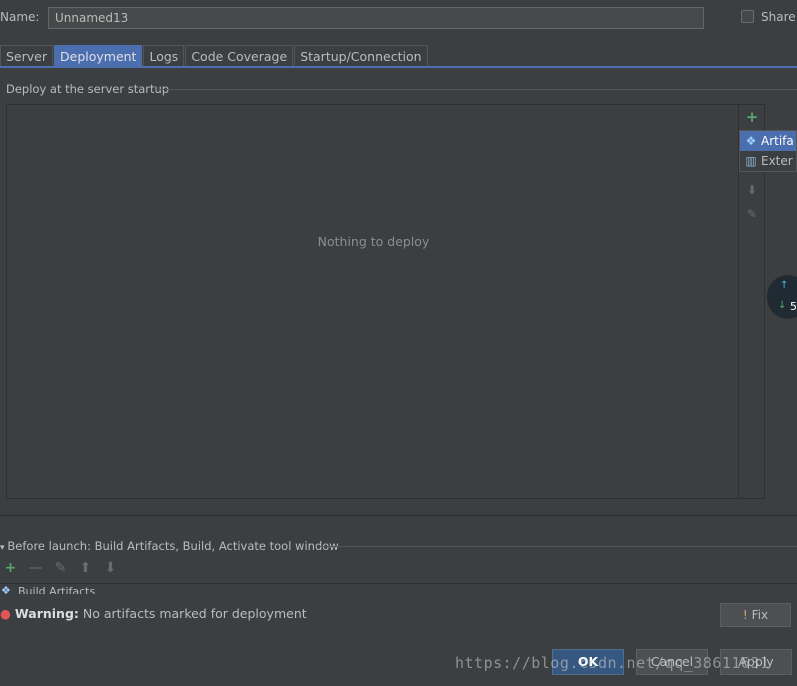 Image resolution: width=797 pixels, height=686 pixels. Describe the element at coordinates (747, 16) in the screenshot. I see `share-checkbox` at that location.